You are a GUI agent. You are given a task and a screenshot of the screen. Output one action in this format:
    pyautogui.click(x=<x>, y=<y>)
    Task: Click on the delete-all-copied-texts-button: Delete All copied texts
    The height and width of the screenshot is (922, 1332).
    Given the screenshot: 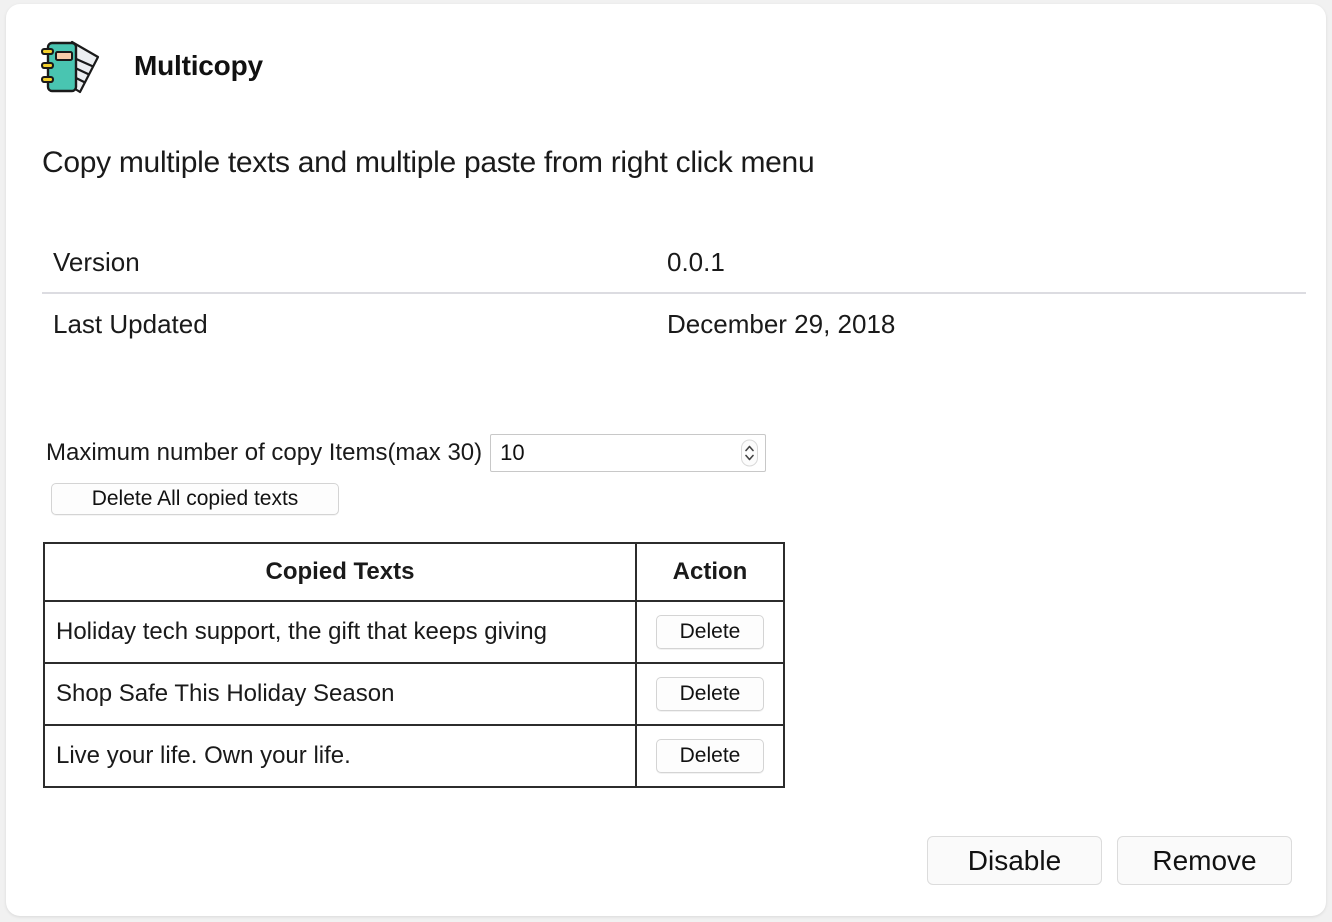 What is the action you would take?
    pyautogui.click(x=195, y=499)
    